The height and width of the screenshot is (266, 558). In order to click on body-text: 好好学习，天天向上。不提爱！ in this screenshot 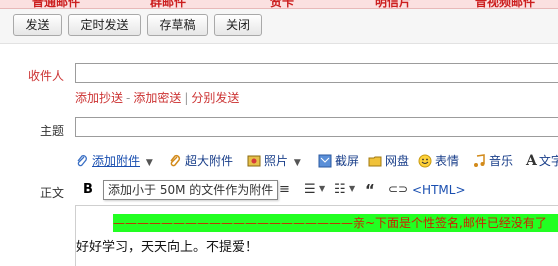, I will do `click(167, 247)`.